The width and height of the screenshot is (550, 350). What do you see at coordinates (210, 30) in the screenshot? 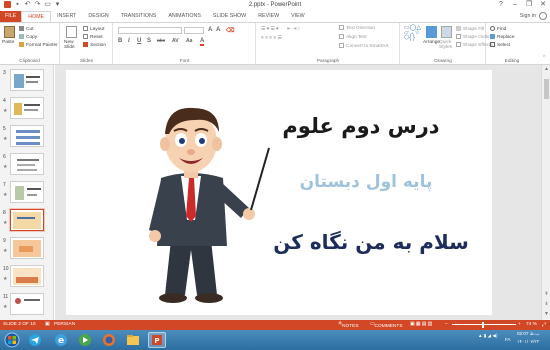
I see `grow-font-icon: A` at bounding box center [210, 30].